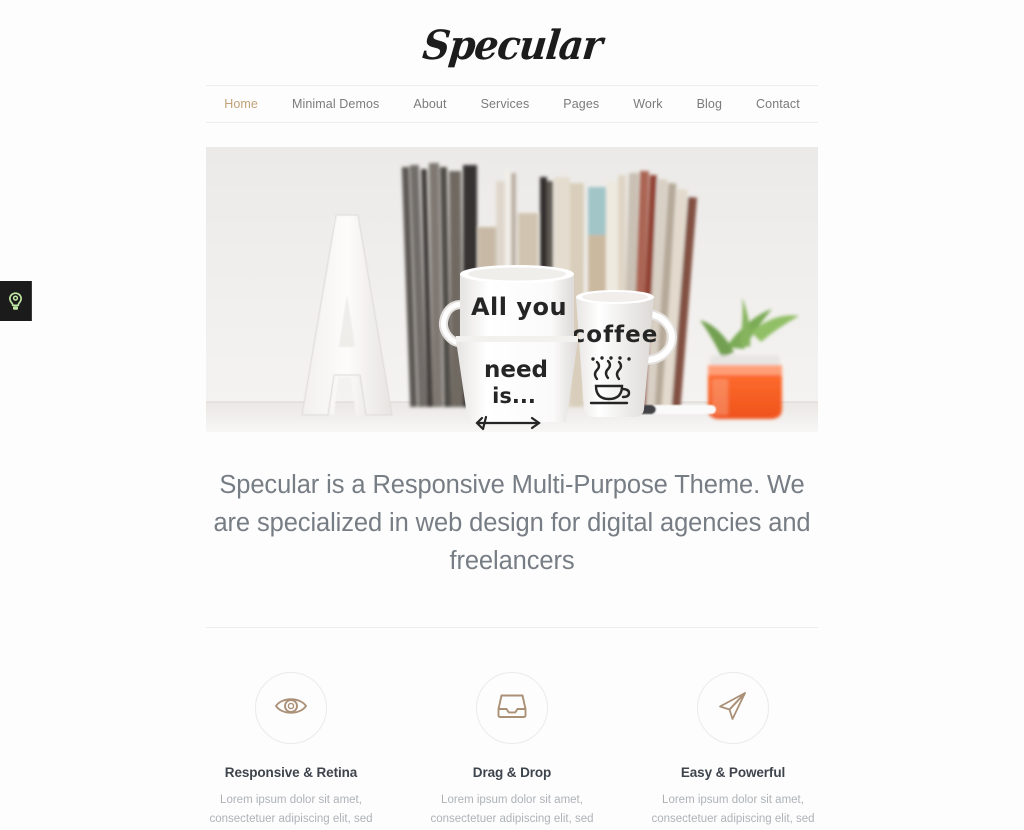 The width and height of the screenshot is (1024, 830). What do you see at coordinates (511, 45) in the screenshot?
I see `site-logo: Specular` at bounding box center [511, 45].